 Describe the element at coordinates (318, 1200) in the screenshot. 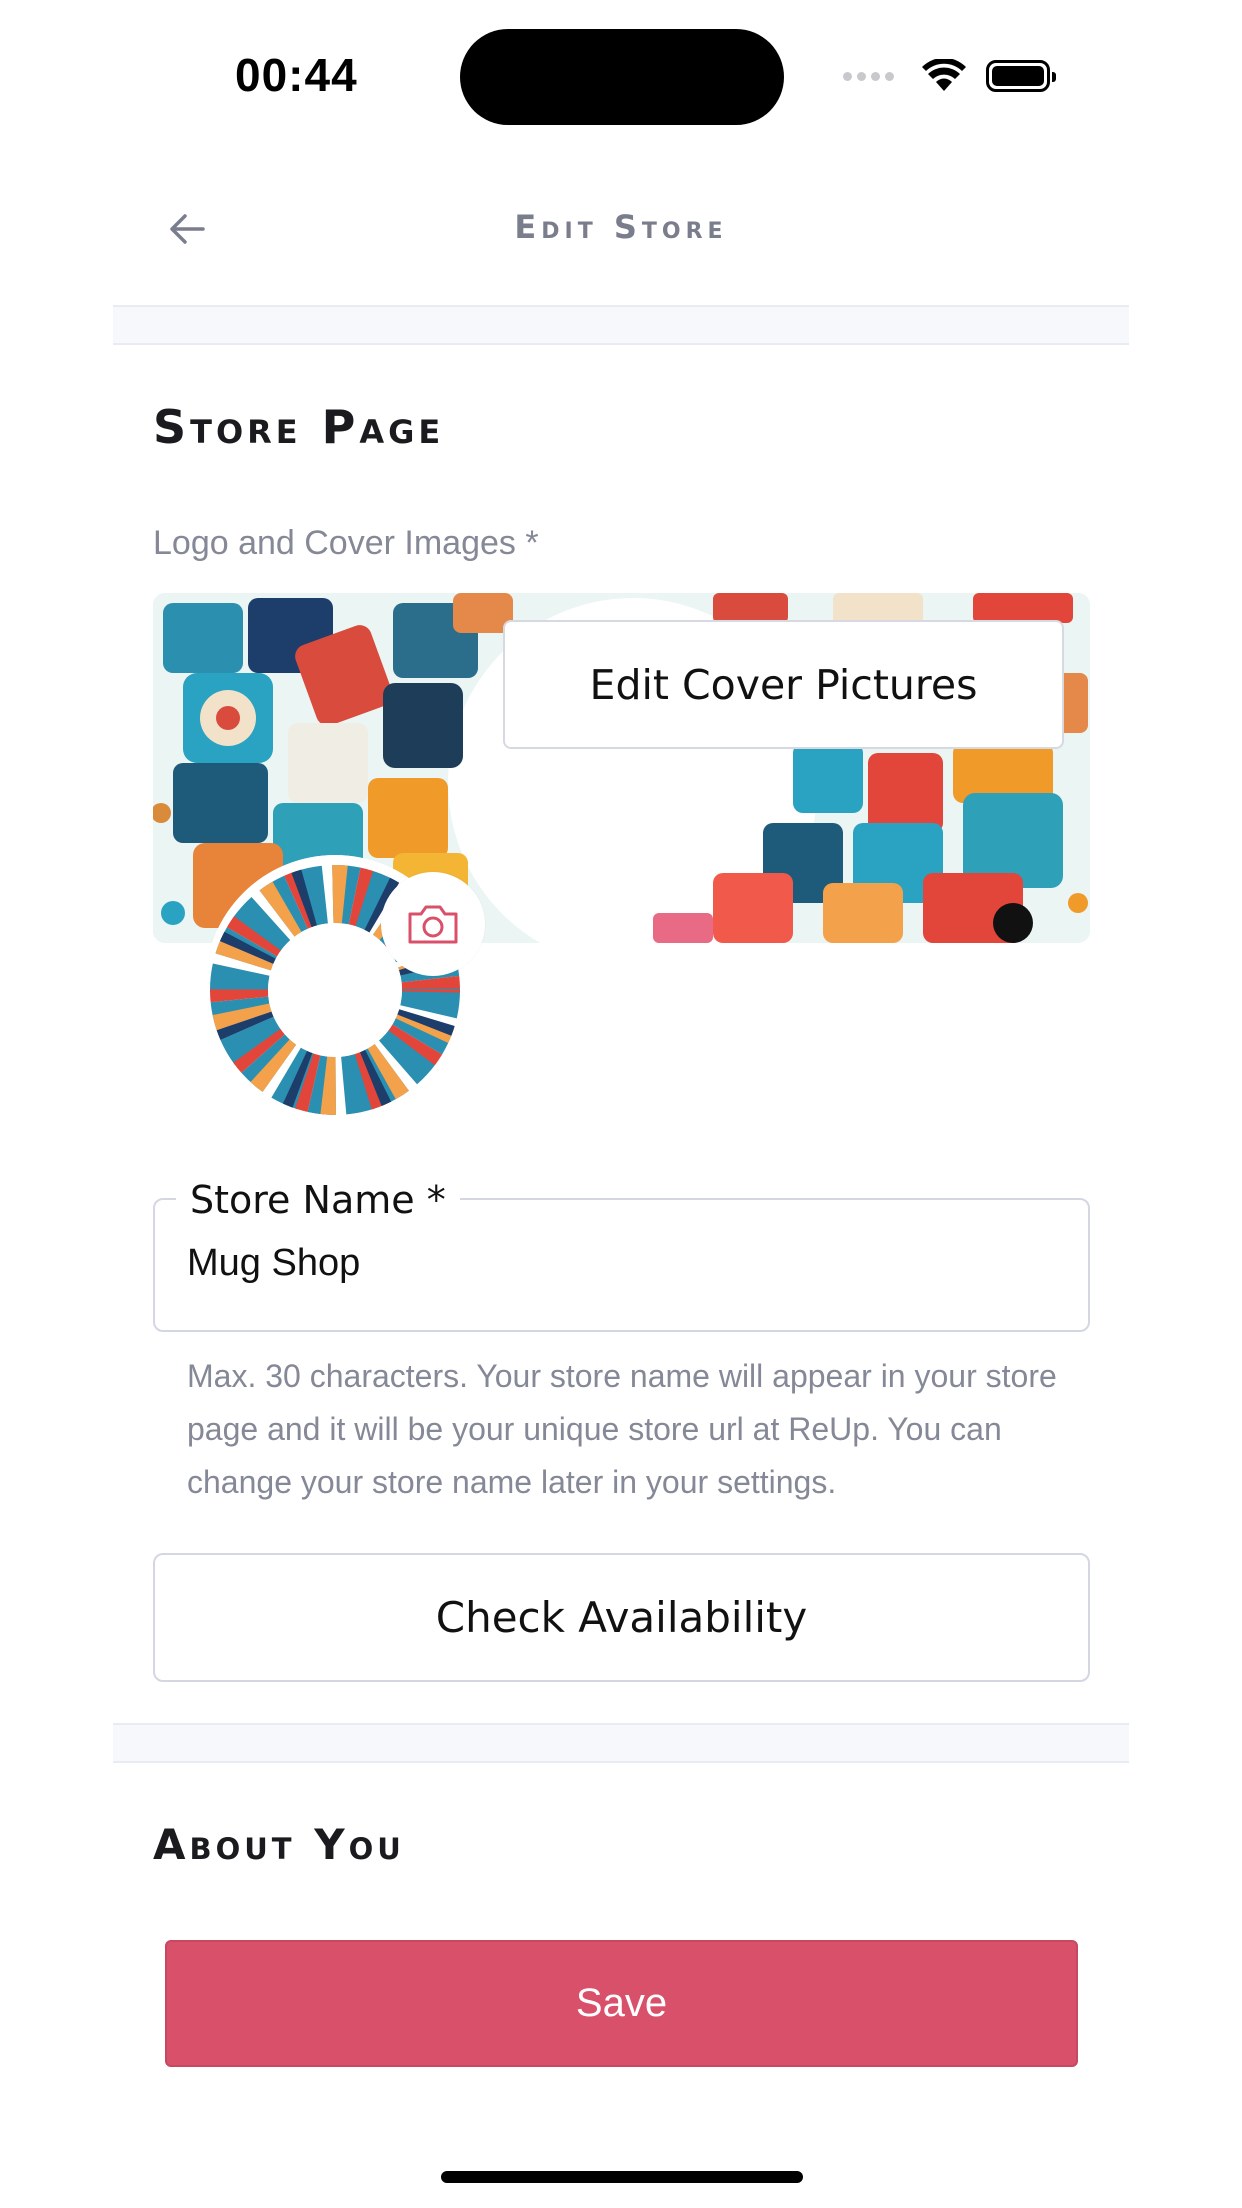

I see `store-name-label: Store Name *` at that location.